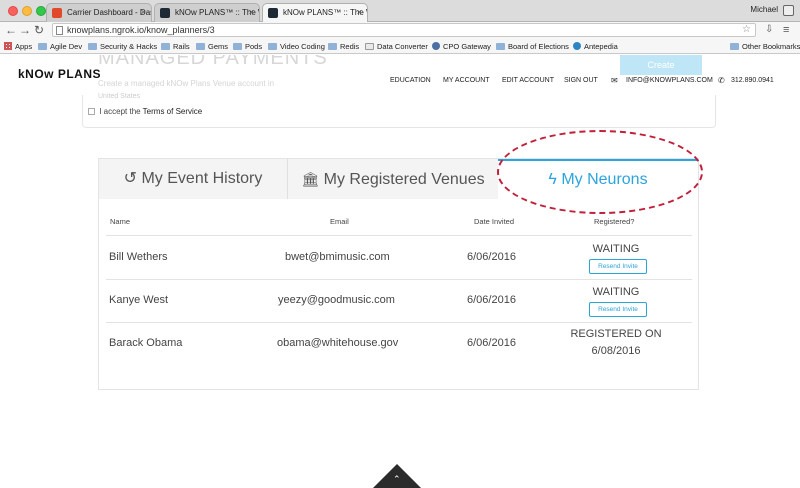 This screenshot has width=800, height=488. What do you see at coordinates (59, 74) in the screenshot?
I see `site-logo: kNOw PLANS` at bounding box center [59, 74].